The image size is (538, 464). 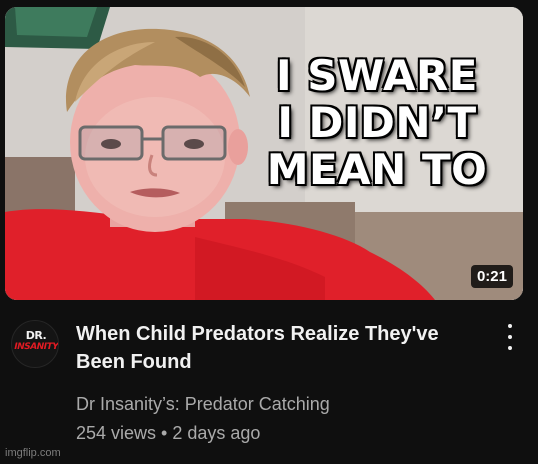 What do you see at coordinates (35, 347) in the screenshot?
I see `avatar-logo-line2: INSANITY` at bounding box center [35, 347].